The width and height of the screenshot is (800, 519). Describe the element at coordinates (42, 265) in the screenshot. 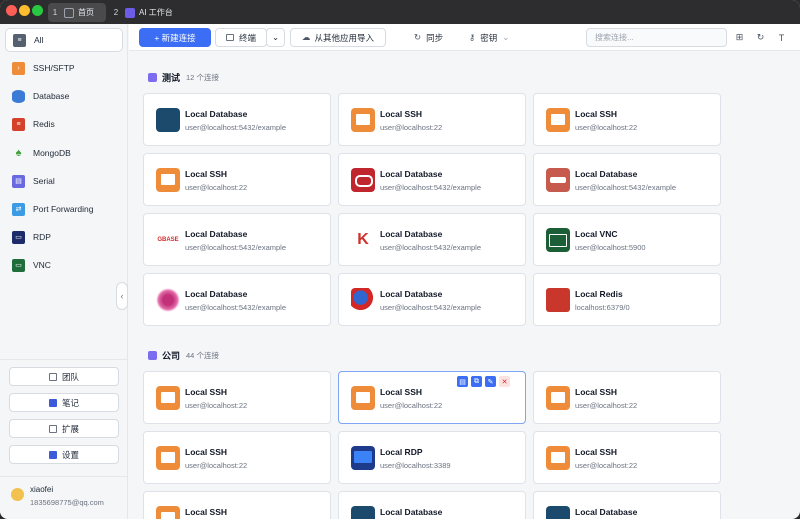

I see `sidebar-item-label: VNC` at that location.